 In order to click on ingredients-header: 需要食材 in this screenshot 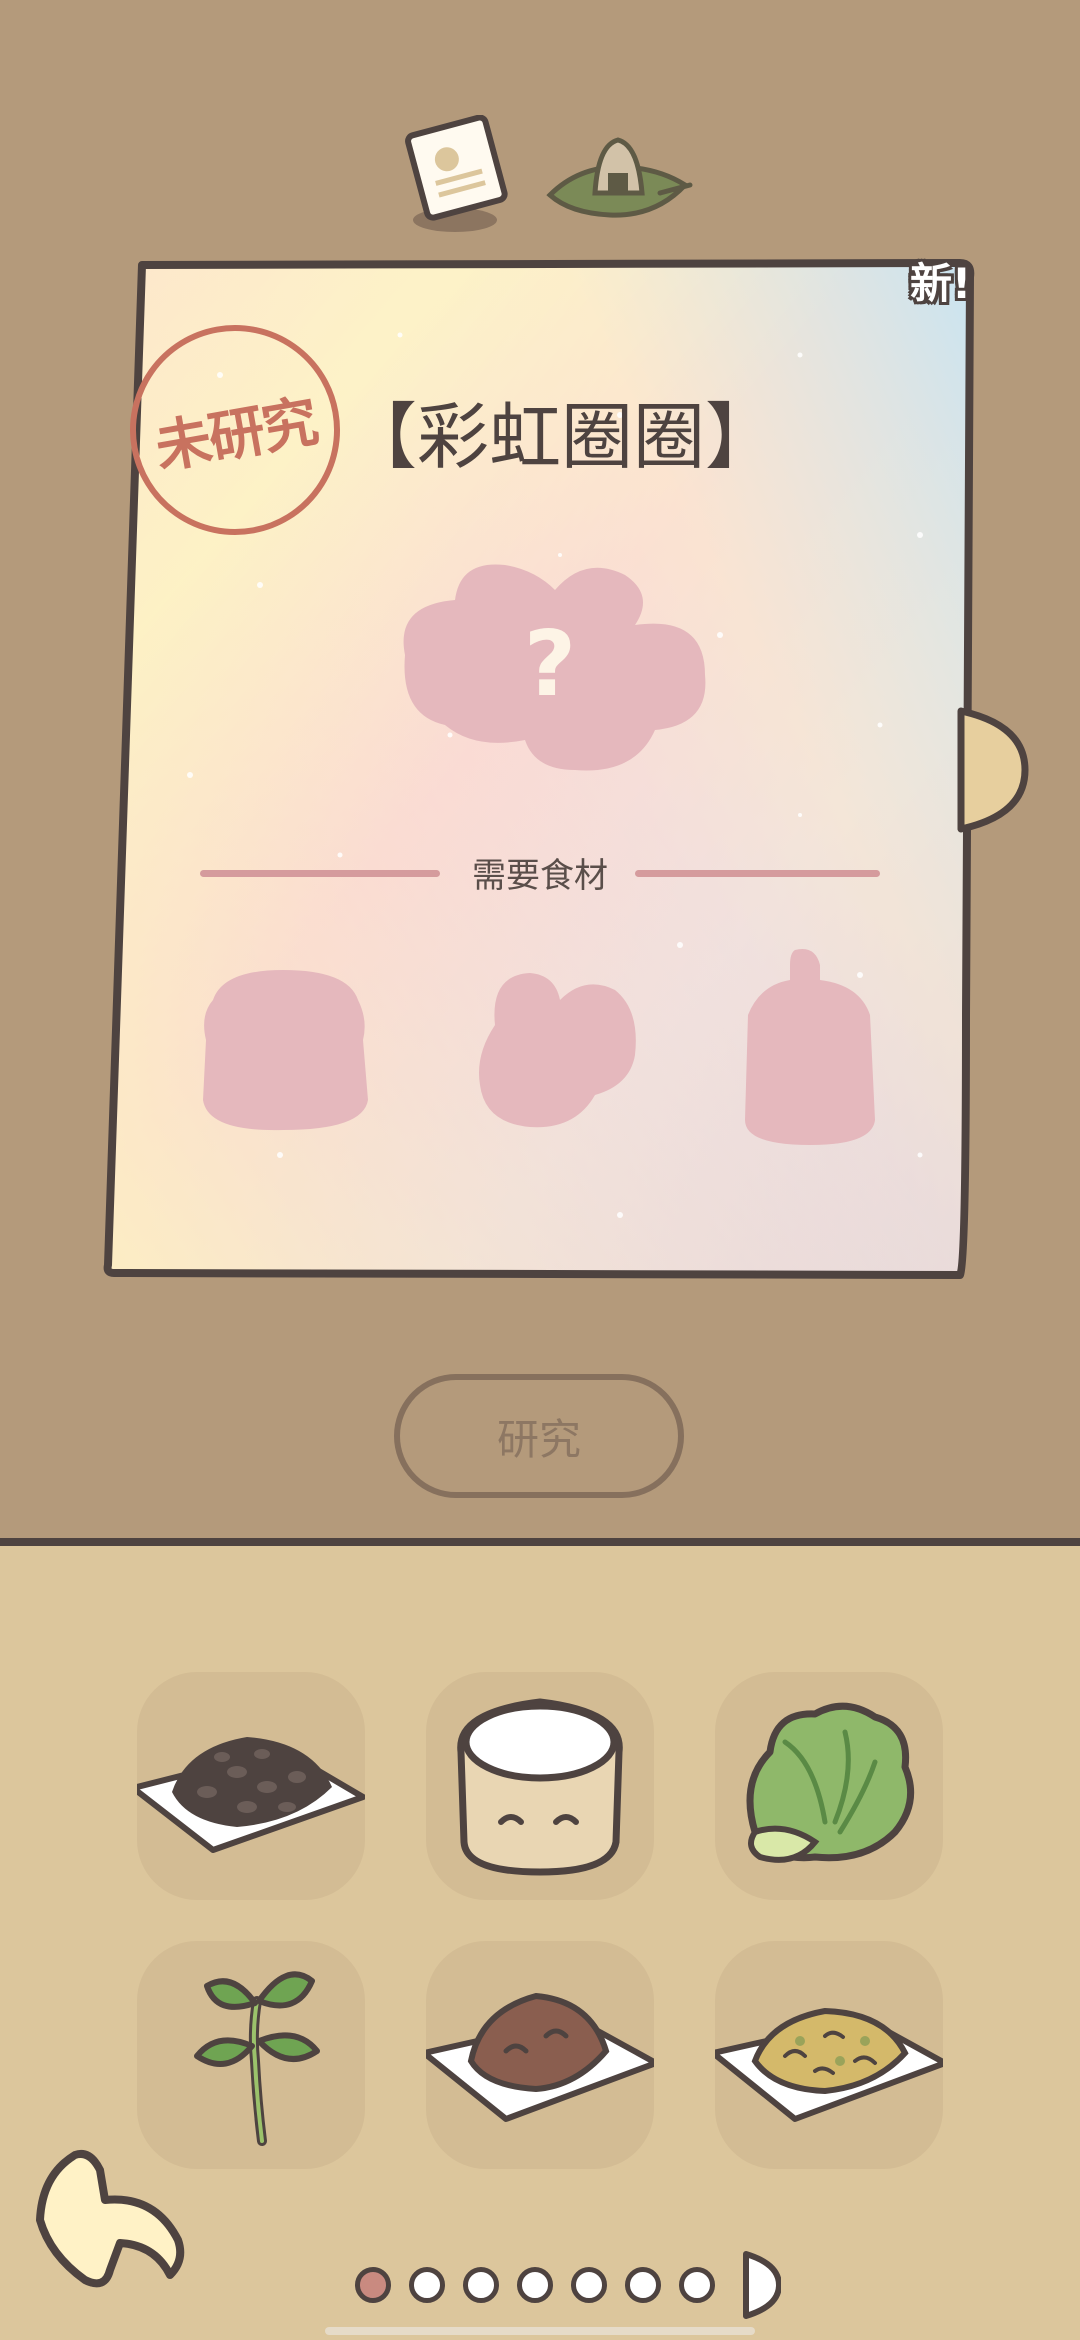, I will do `click(540, 873)`.